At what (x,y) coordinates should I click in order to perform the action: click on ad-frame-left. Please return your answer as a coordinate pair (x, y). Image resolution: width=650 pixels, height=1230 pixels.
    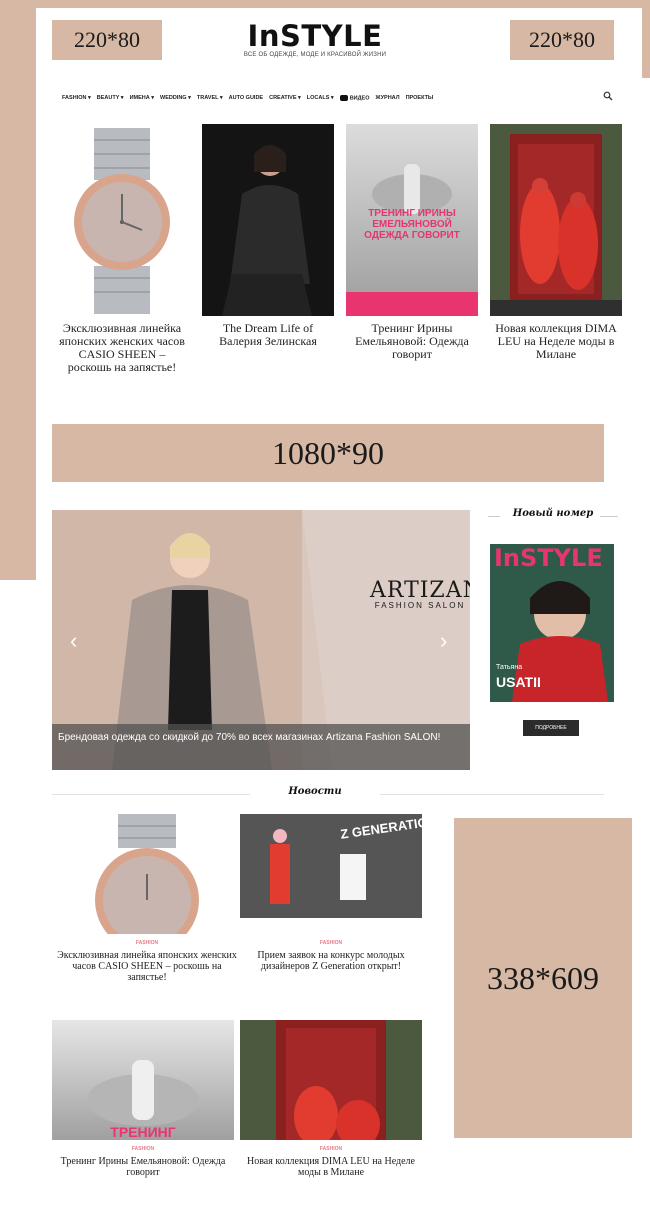
    Looking at the image, I should click on (18, 290).